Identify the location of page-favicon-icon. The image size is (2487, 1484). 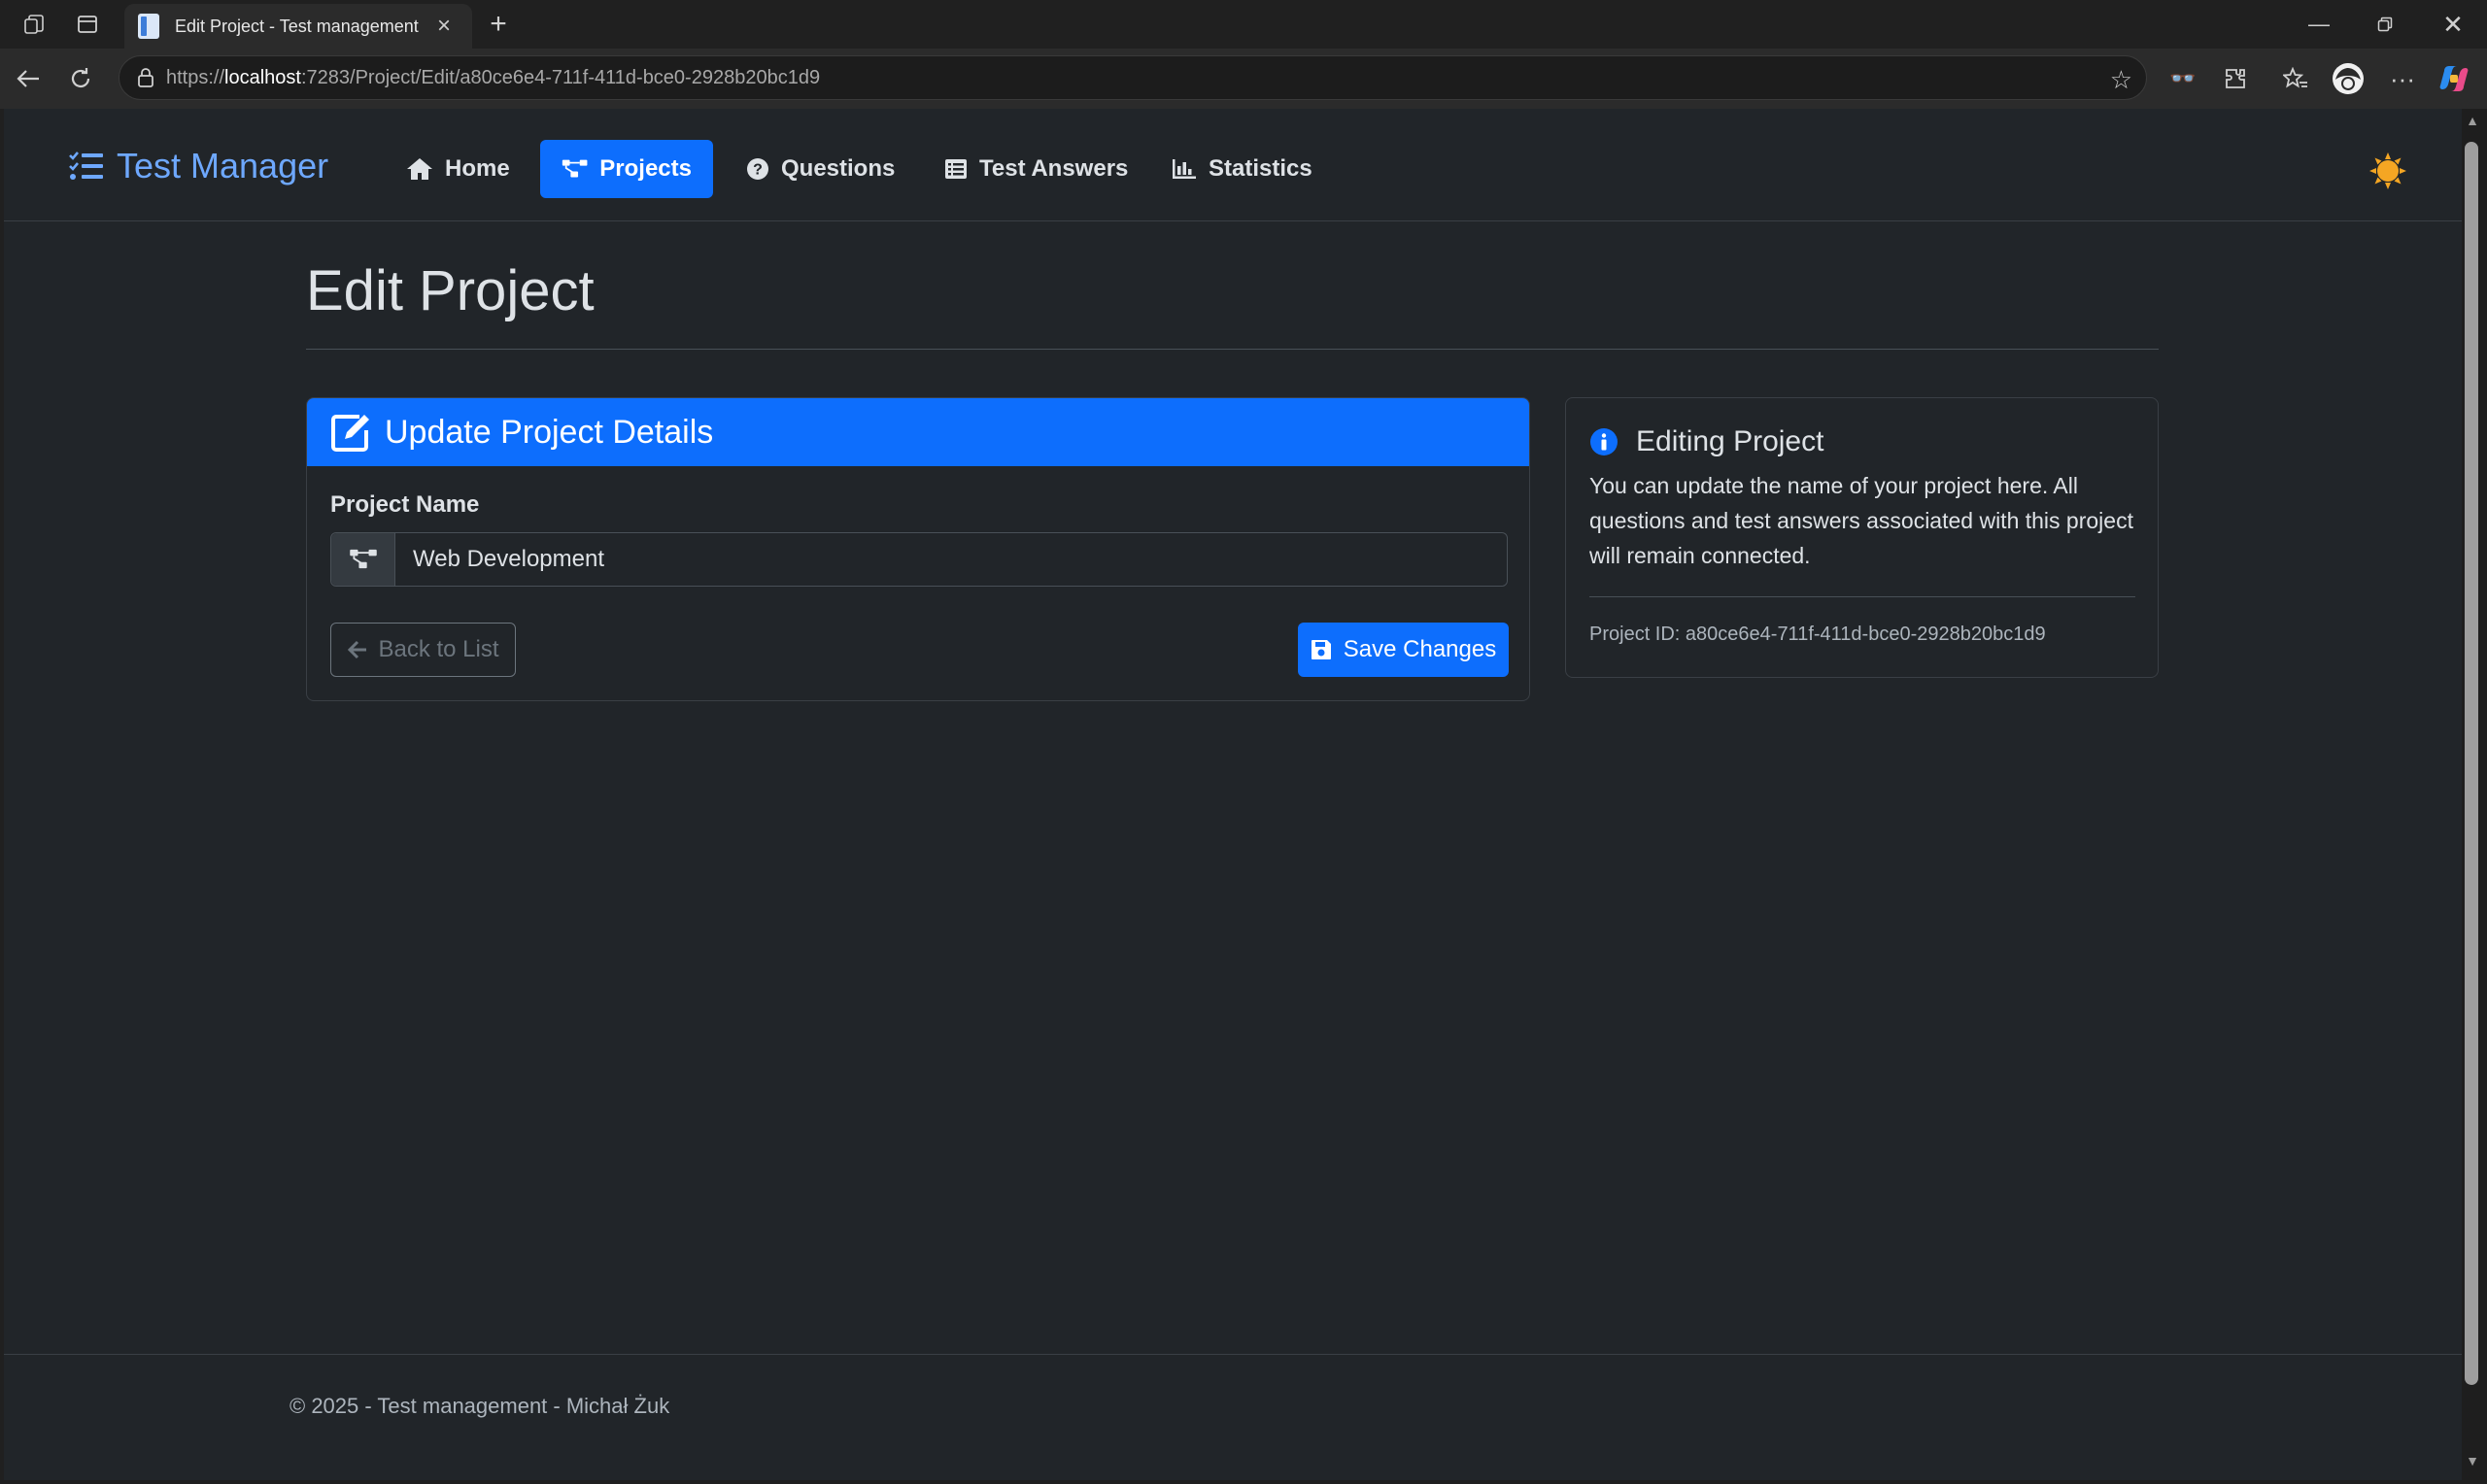
(148, 26).